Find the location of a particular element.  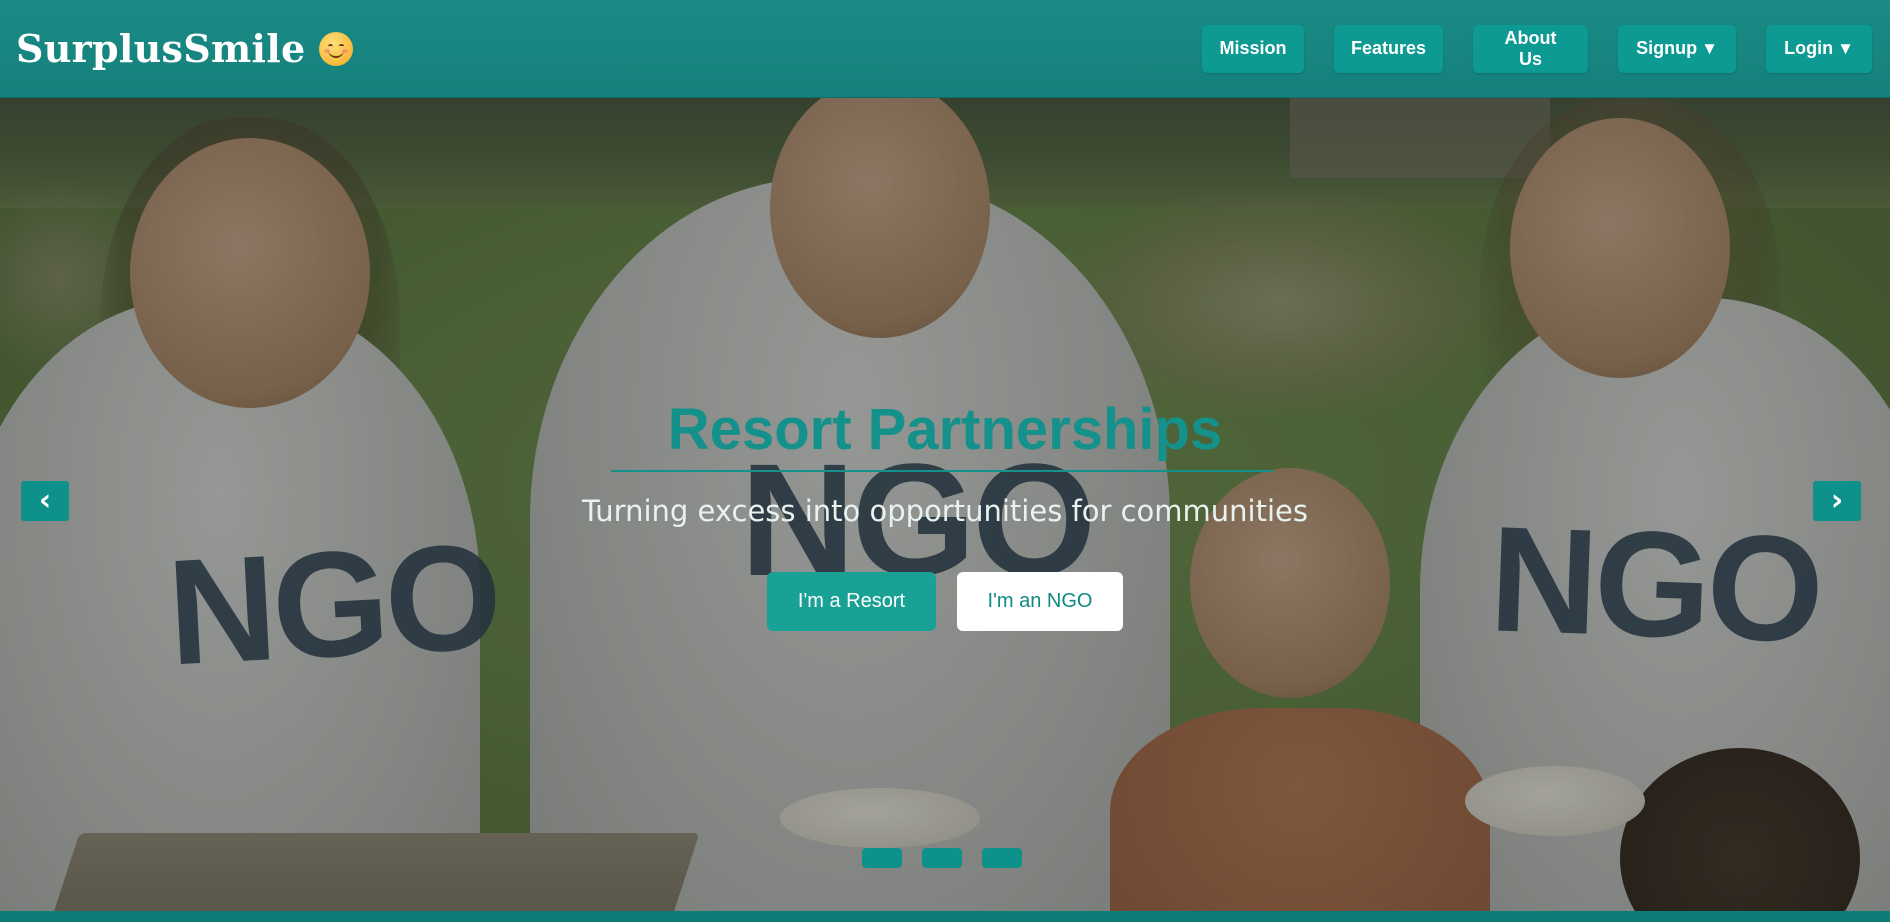

nav-login-label: Login is located at coordinates (1809, 48).